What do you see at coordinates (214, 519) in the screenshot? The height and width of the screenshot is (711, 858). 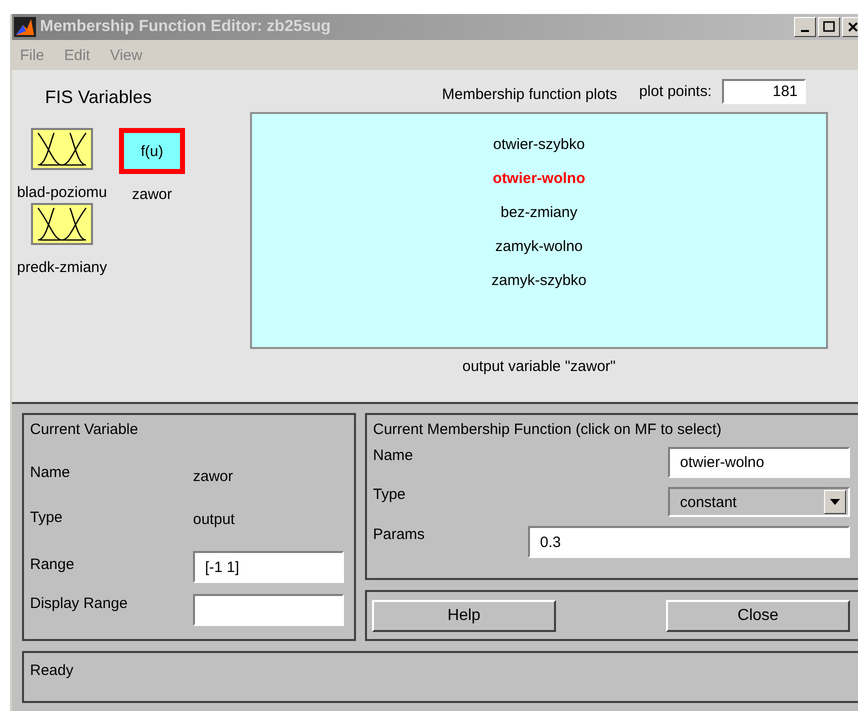 I see `variable-type-value: output` at bounding box center [214, 519].